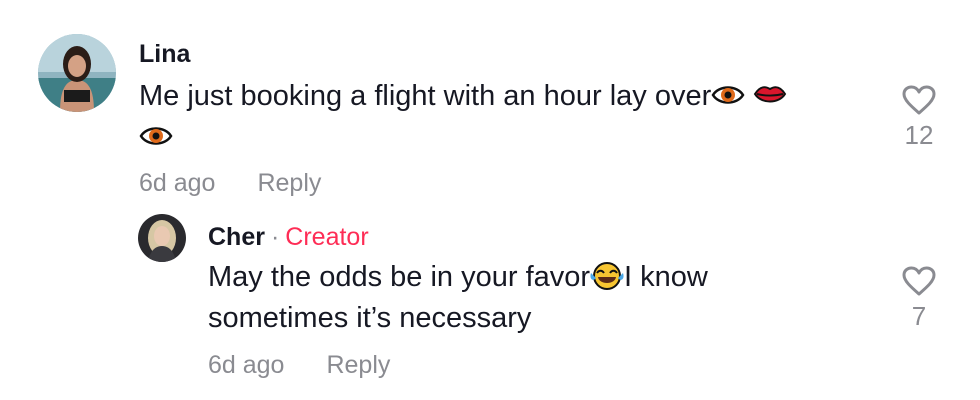 Image resolution: width=980 pixels, height=400 pixels. I want to click on reply-text-part: May the odds be in your favor, so click(399, 277).